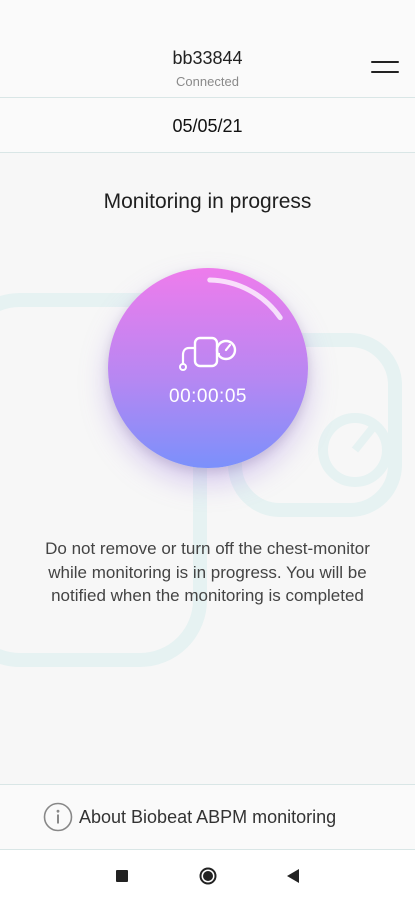  What do you see at coordinates (207, 81) in the screenshot?
I see `connection-status: Connected` at bounding box center [207, 81].